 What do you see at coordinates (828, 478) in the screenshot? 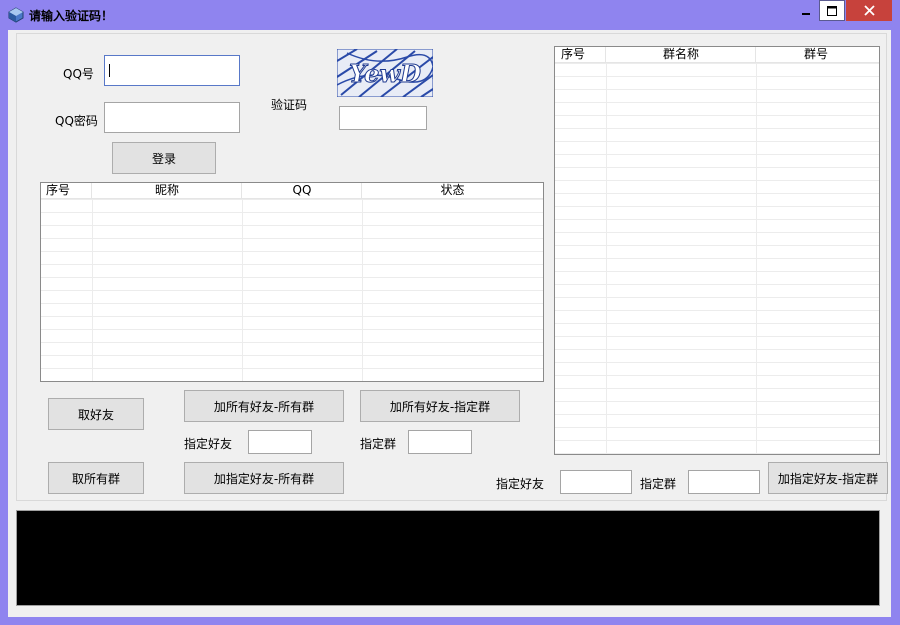
I see `add-specified-friend-specified-group-button: 加指定好友-指定群` at bounding box center [828, 478].